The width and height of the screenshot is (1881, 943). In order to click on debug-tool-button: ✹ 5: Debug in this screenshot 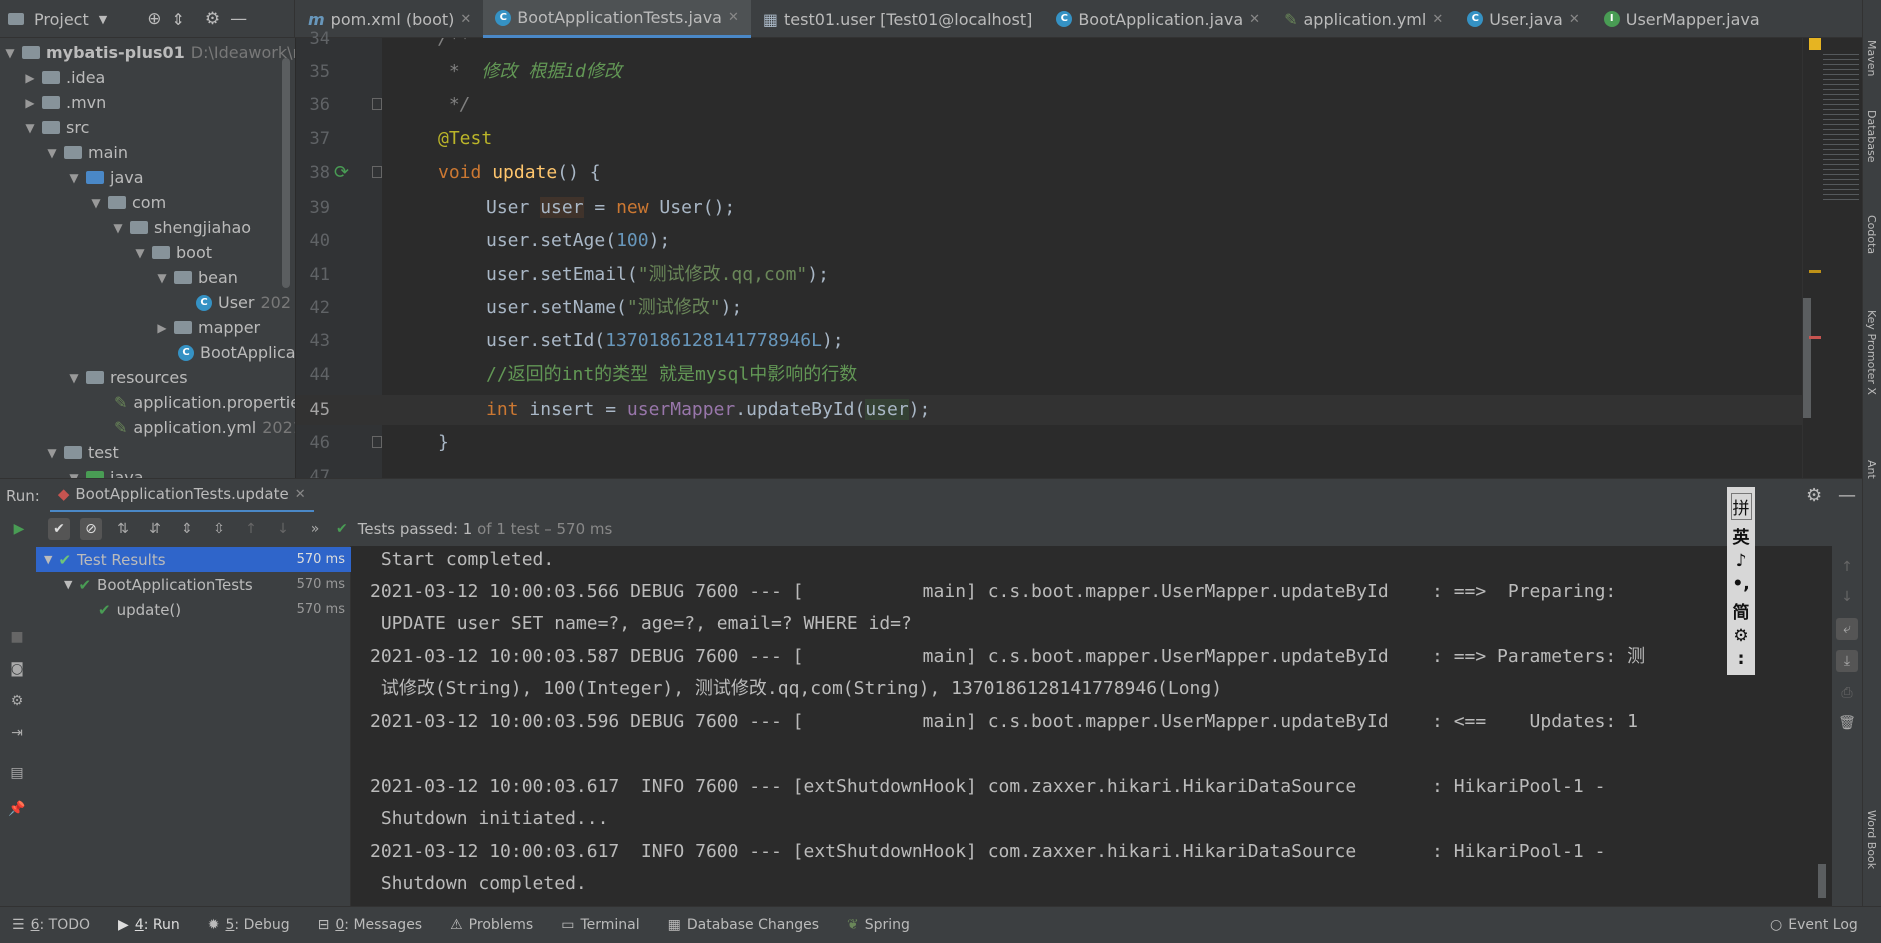, I will do `click(249, 925)`.